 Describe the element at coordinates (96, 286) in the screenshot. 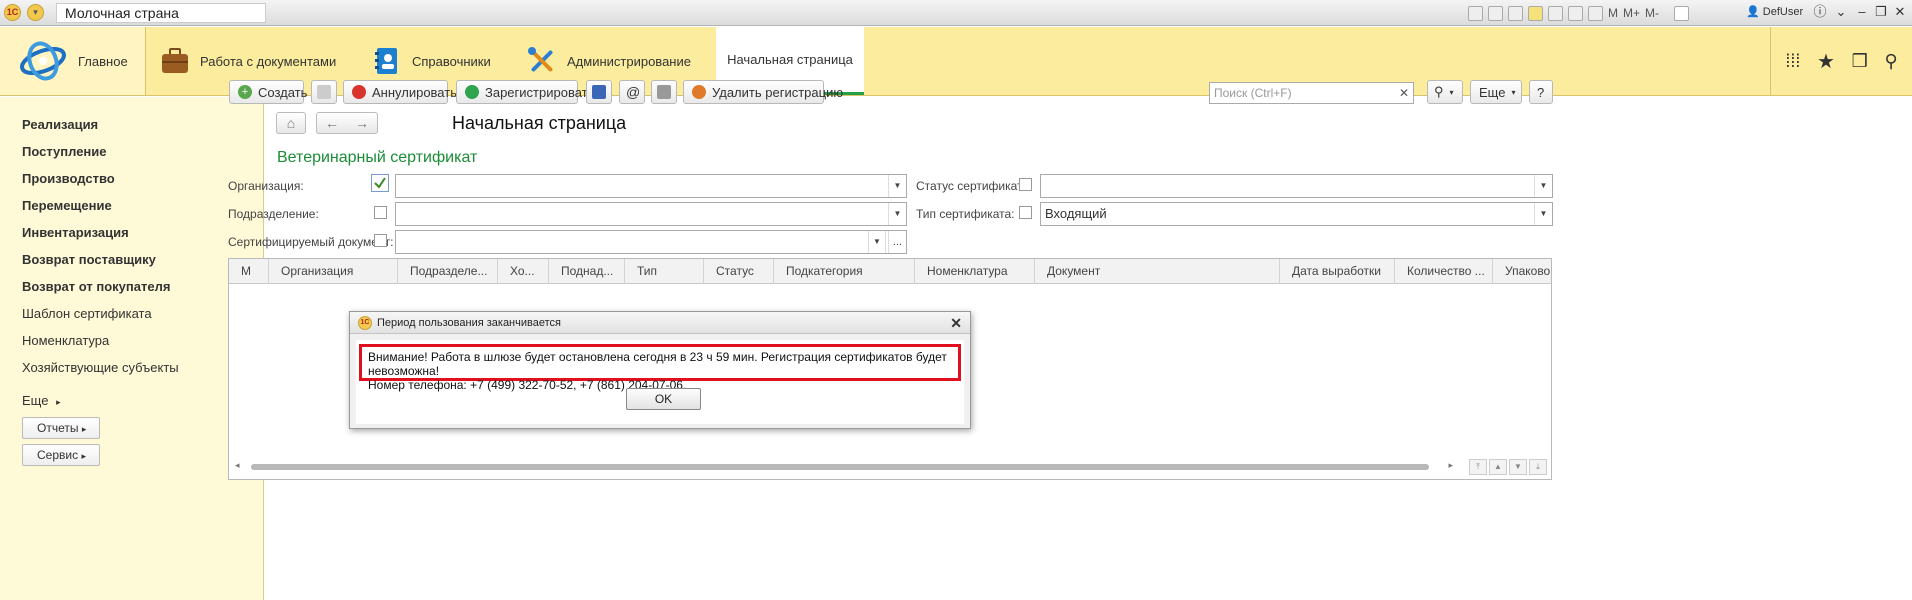

I see `nav-return-customer: Возврат от покупателя` at that location.